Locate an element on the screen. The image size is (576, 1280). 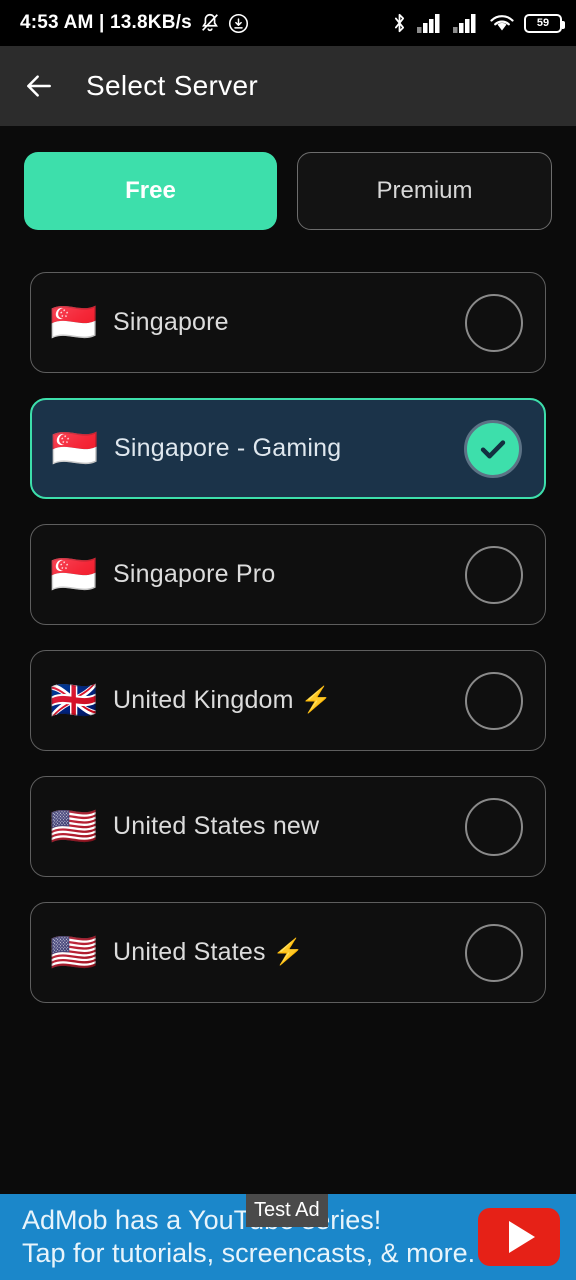
check-icon is located at coordinates (493, 449).